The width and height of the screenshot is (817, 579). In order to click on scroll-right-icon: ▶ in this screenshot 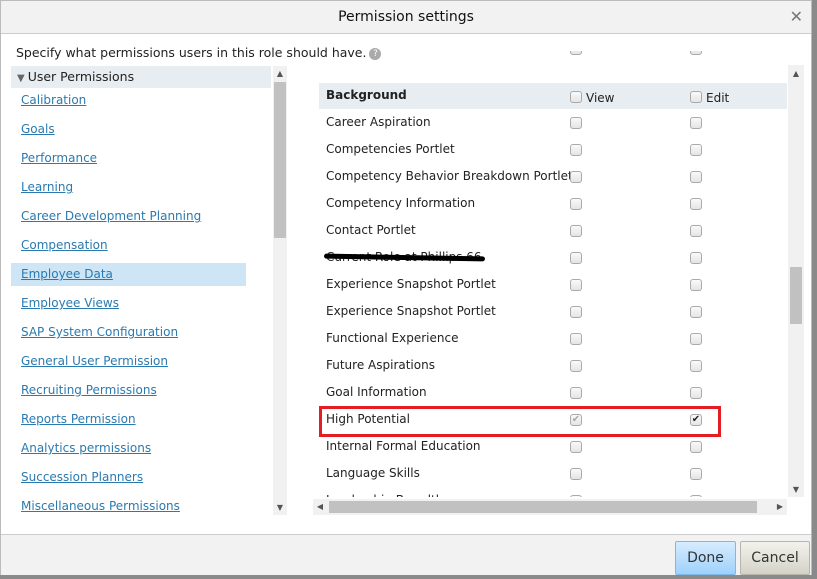, I will do `click(780, 506)`.